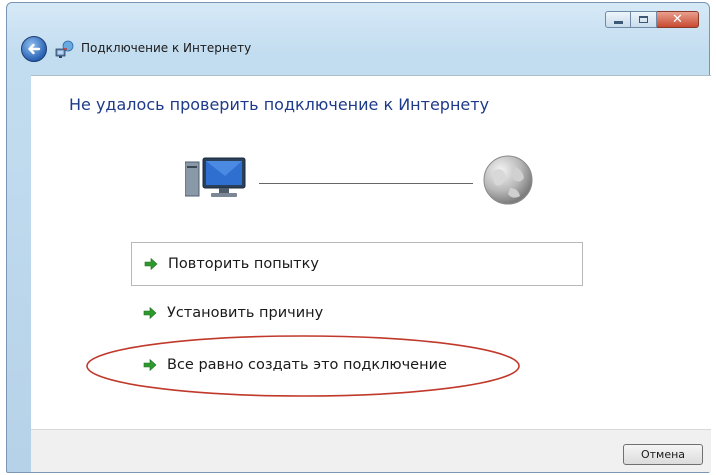  I want to click on window-controls: ✕, so click(652, 19).